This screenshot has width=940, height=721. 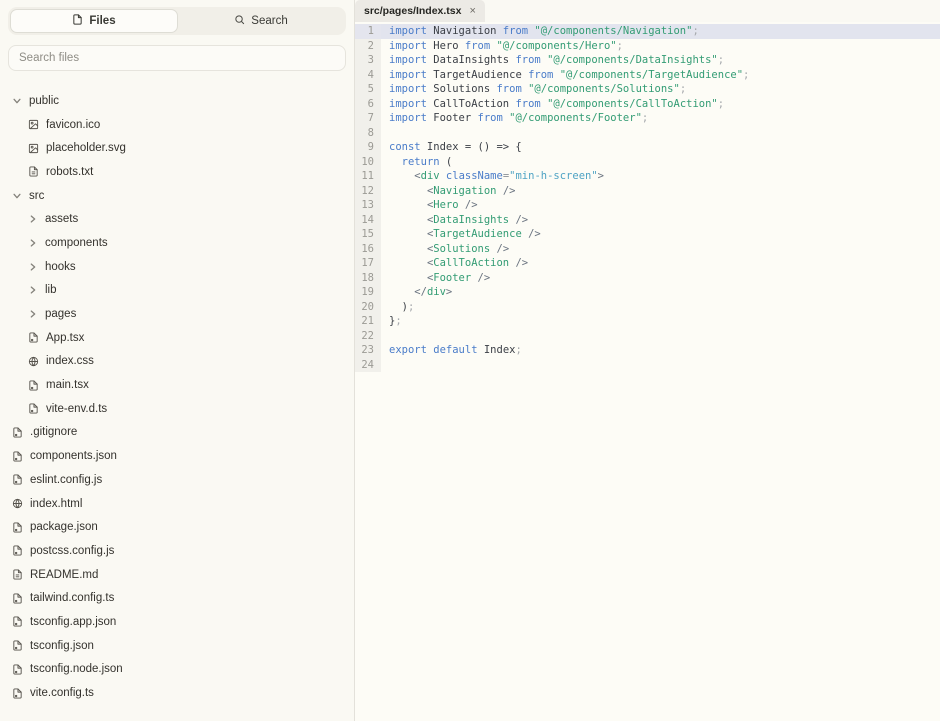 I want to click on tree-item-label: App.tsx, so click(x=65, y=337).